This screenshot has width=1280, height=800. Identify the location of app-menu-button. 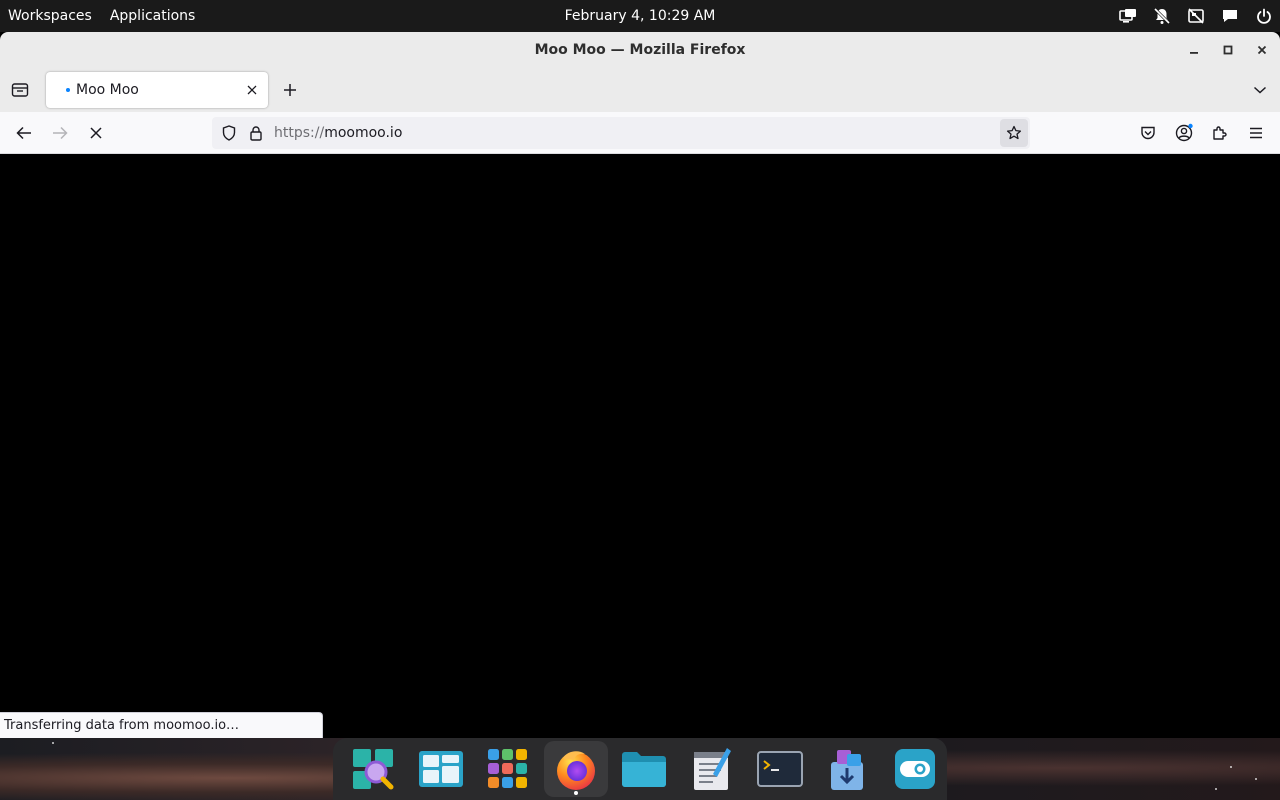
(1256, 133).